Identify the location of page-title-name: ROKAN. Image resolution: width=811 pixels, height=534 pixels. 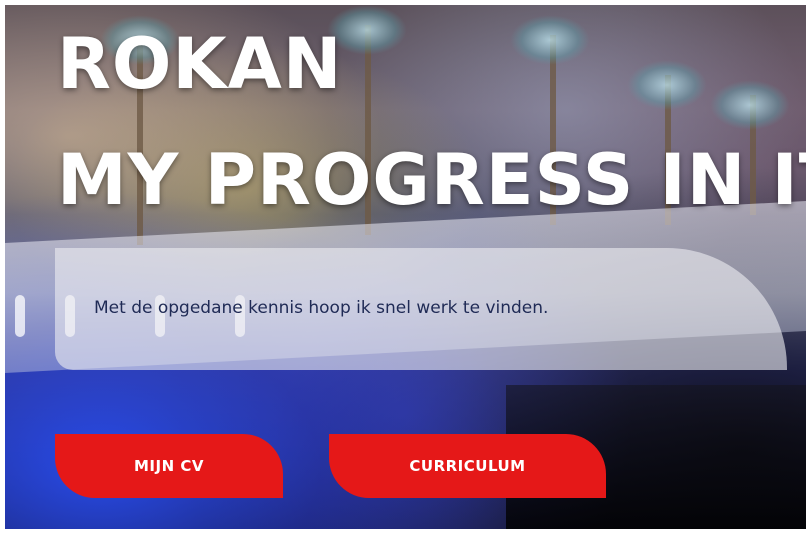
(200, 64).